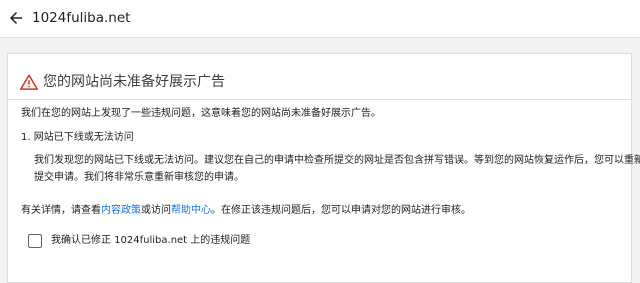  What do you see at coordinates (341, 210) in the screenshot?
I see `more-info-suffix: 。在修正该违规问题后，您可以申请对您的网站进行审核。` at bounding box center [341, 210].